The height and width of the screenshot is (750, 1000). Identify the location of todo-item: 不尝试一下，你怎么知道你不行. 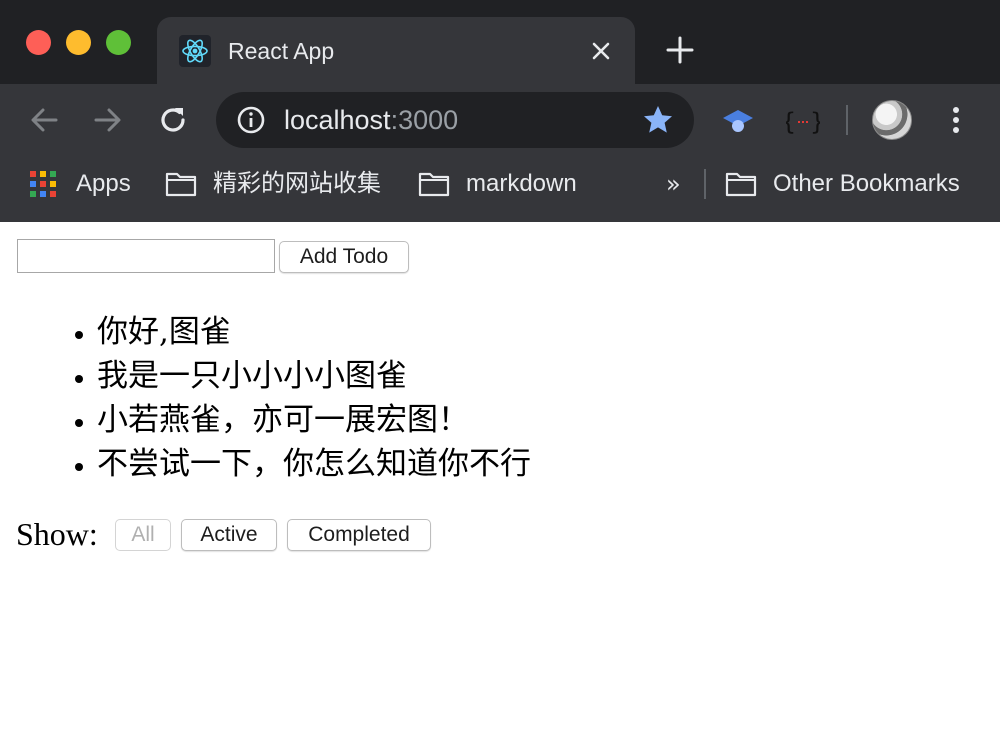
(314, 464).